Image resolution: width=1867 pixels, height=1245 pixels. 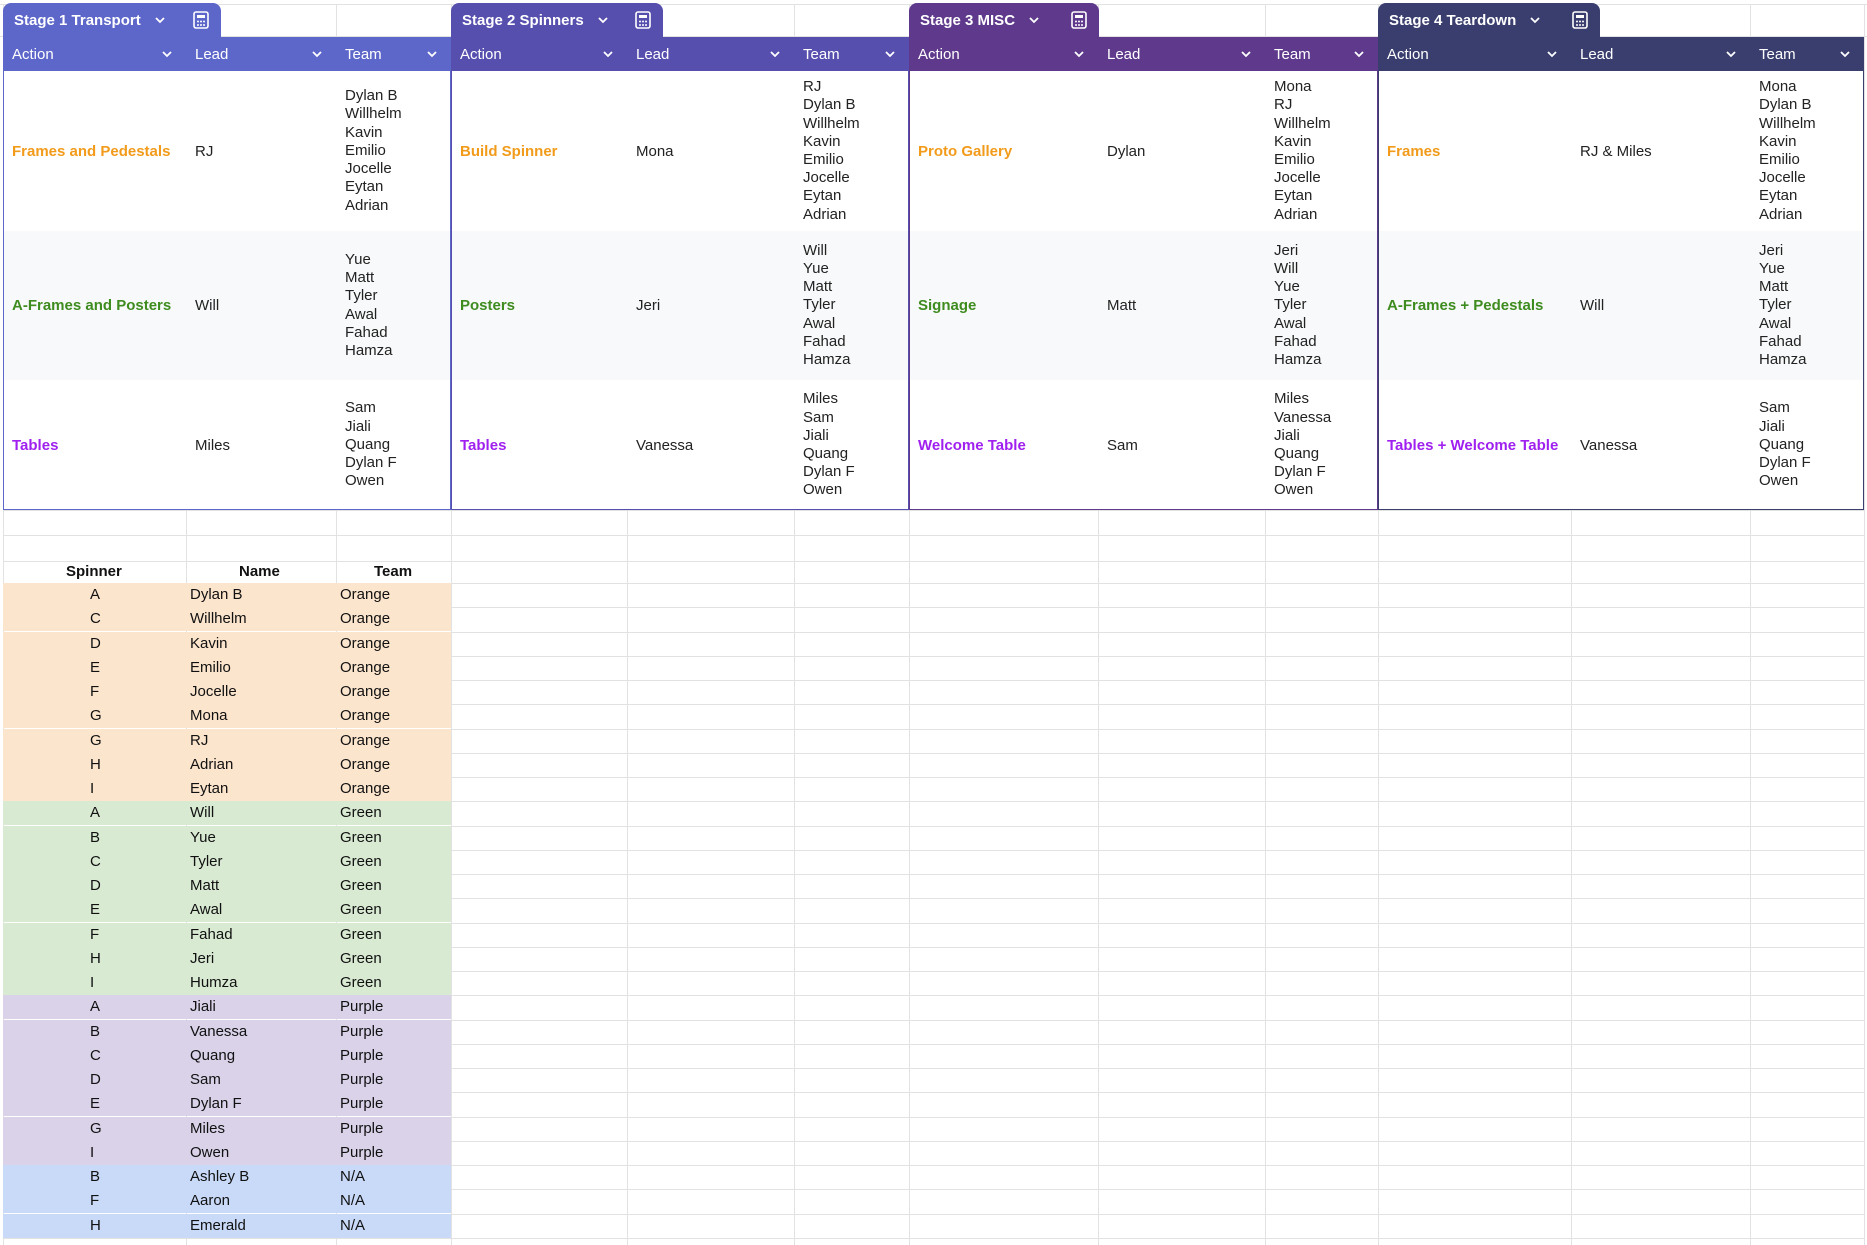 I want to click on stage-action-cell: Tables + Welcome Table, so click(x=1474, y=445).